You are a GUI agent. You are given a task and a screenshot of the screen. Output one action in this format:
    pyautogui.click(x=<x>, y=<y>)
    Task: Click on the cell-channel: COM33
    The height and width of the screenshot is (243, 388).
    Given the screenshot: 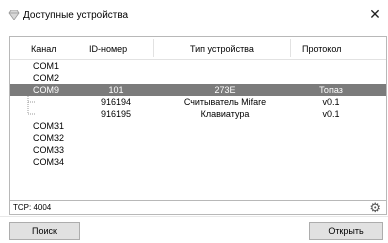 What is the action you would take?
    pyautogui.click(x=49, y=150)
    